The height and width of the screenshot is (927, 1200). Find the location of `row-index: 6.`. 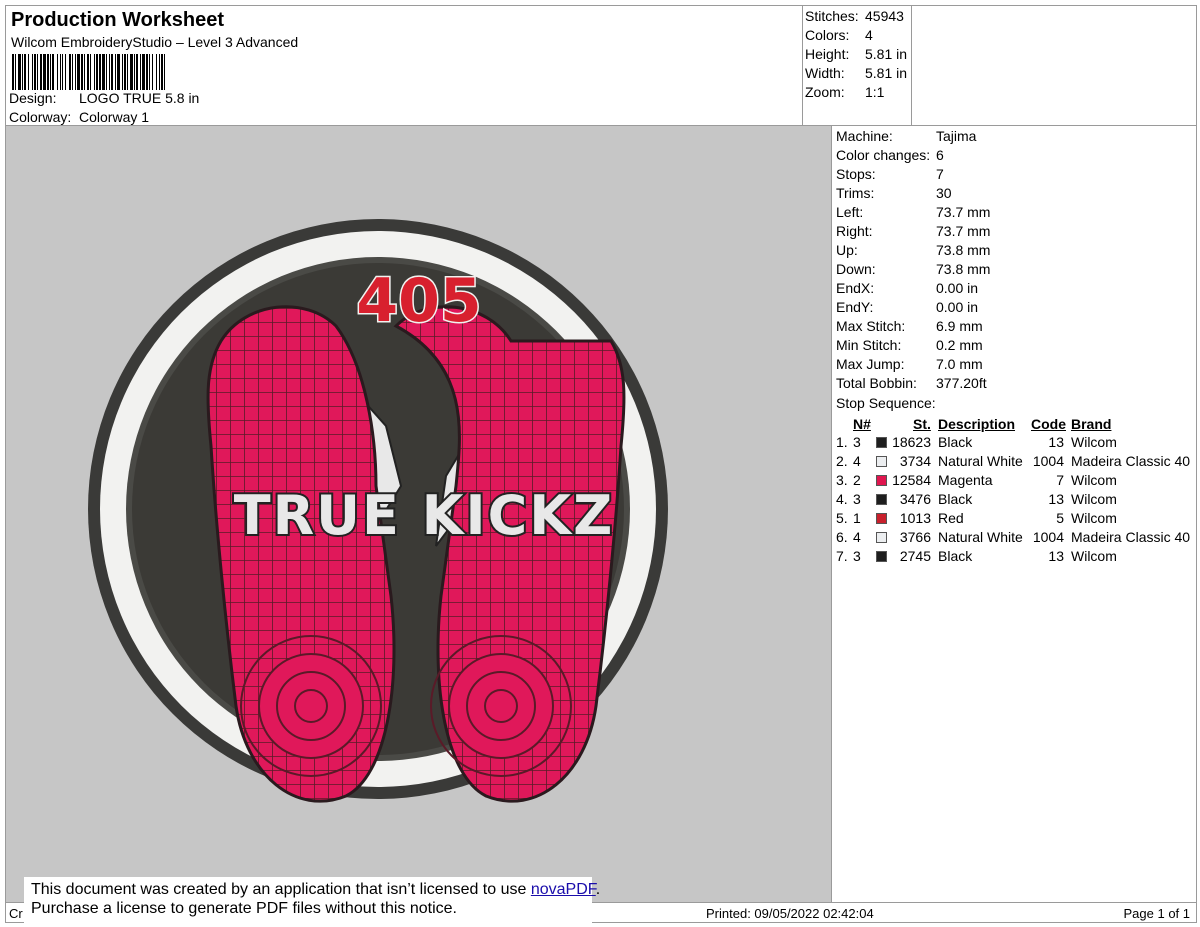

row-index: 6. is located at coordinates (842, 537).